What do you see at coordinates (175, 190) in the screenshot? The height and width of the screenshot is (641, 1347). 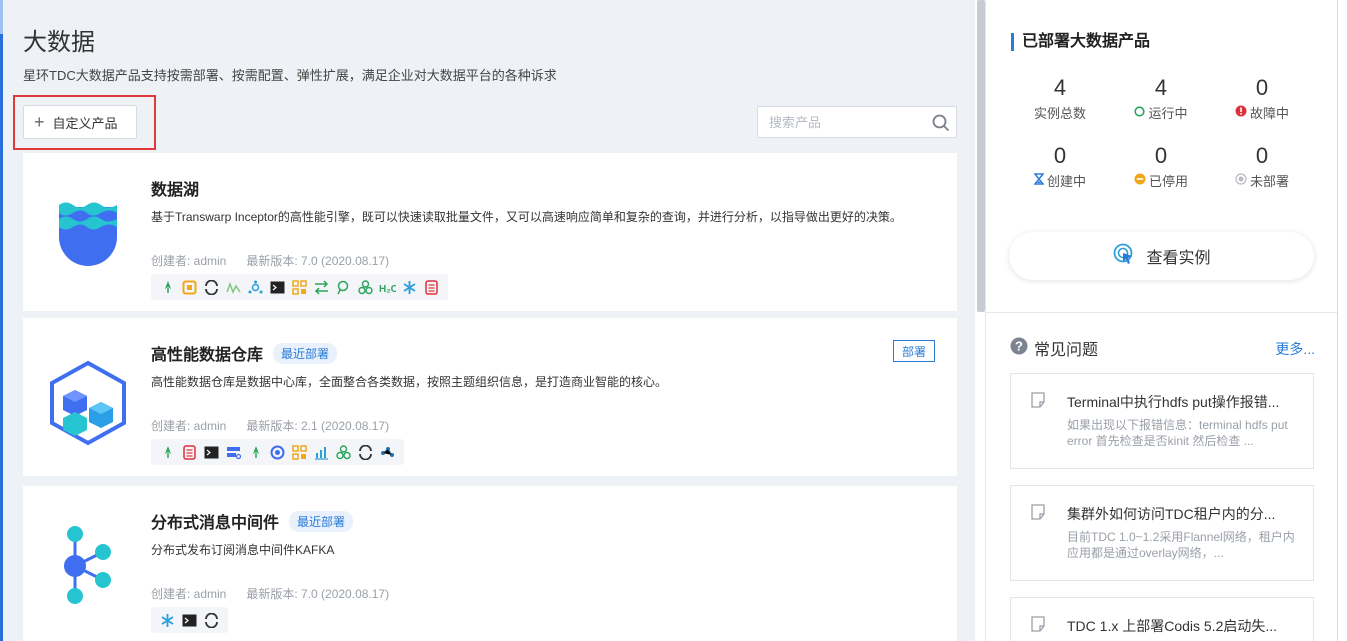 I see `product-name: 数据湖` at bounding box center [175, 190].